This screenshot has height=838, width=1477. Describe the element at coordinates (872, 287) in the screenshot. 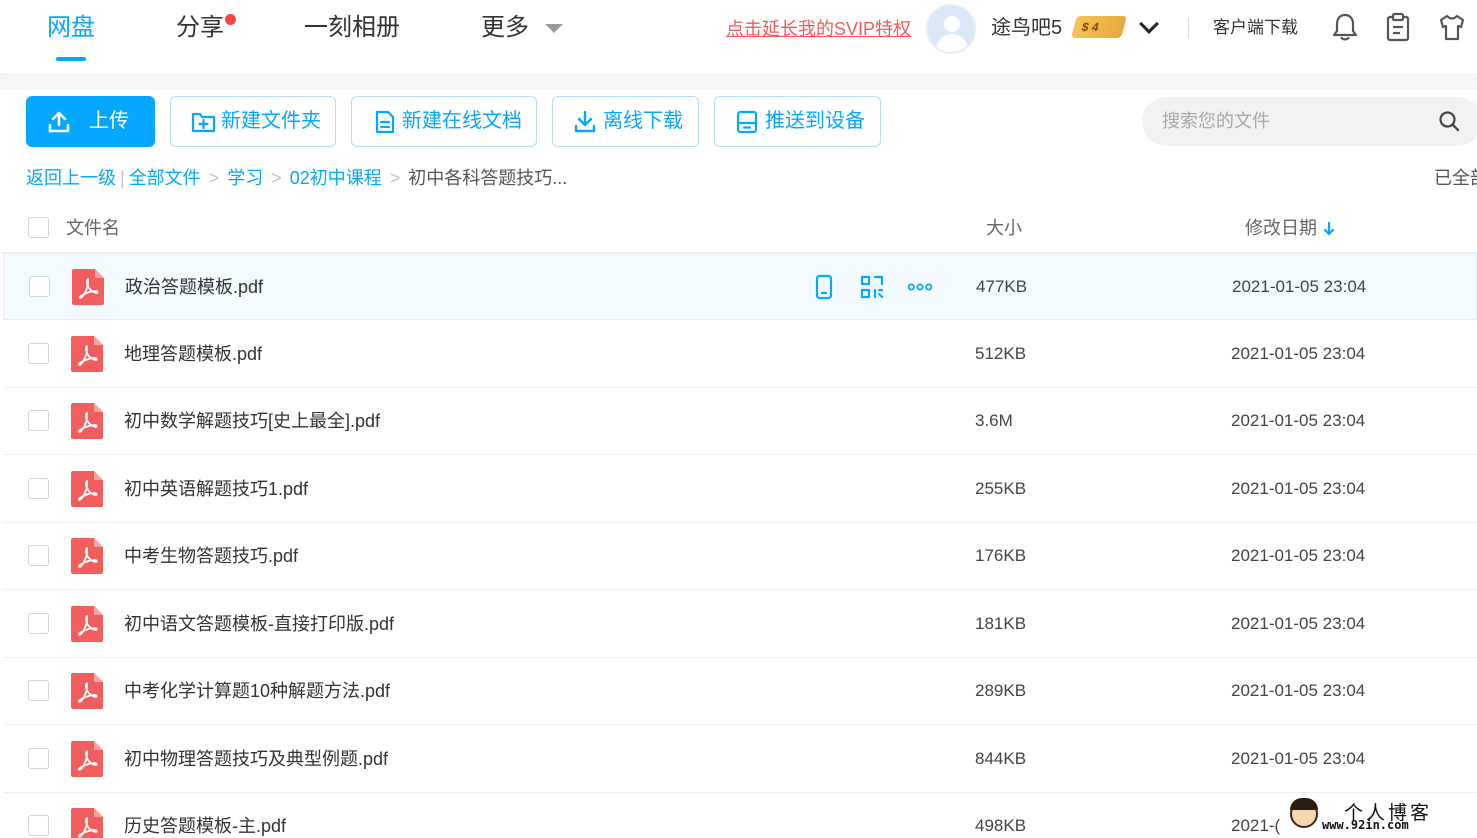

I see `share-qr-icon` at that location.